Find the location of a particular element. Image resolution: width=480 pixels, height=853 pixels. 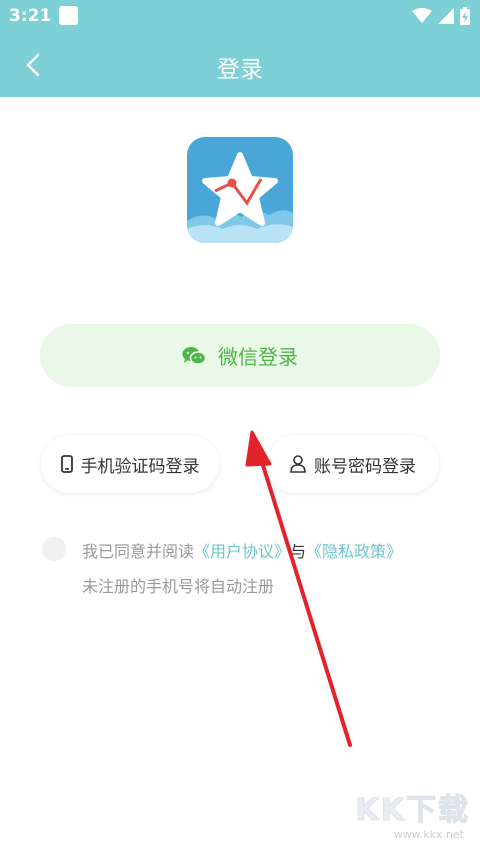

battery-icon is located at coordinates (465, 16).